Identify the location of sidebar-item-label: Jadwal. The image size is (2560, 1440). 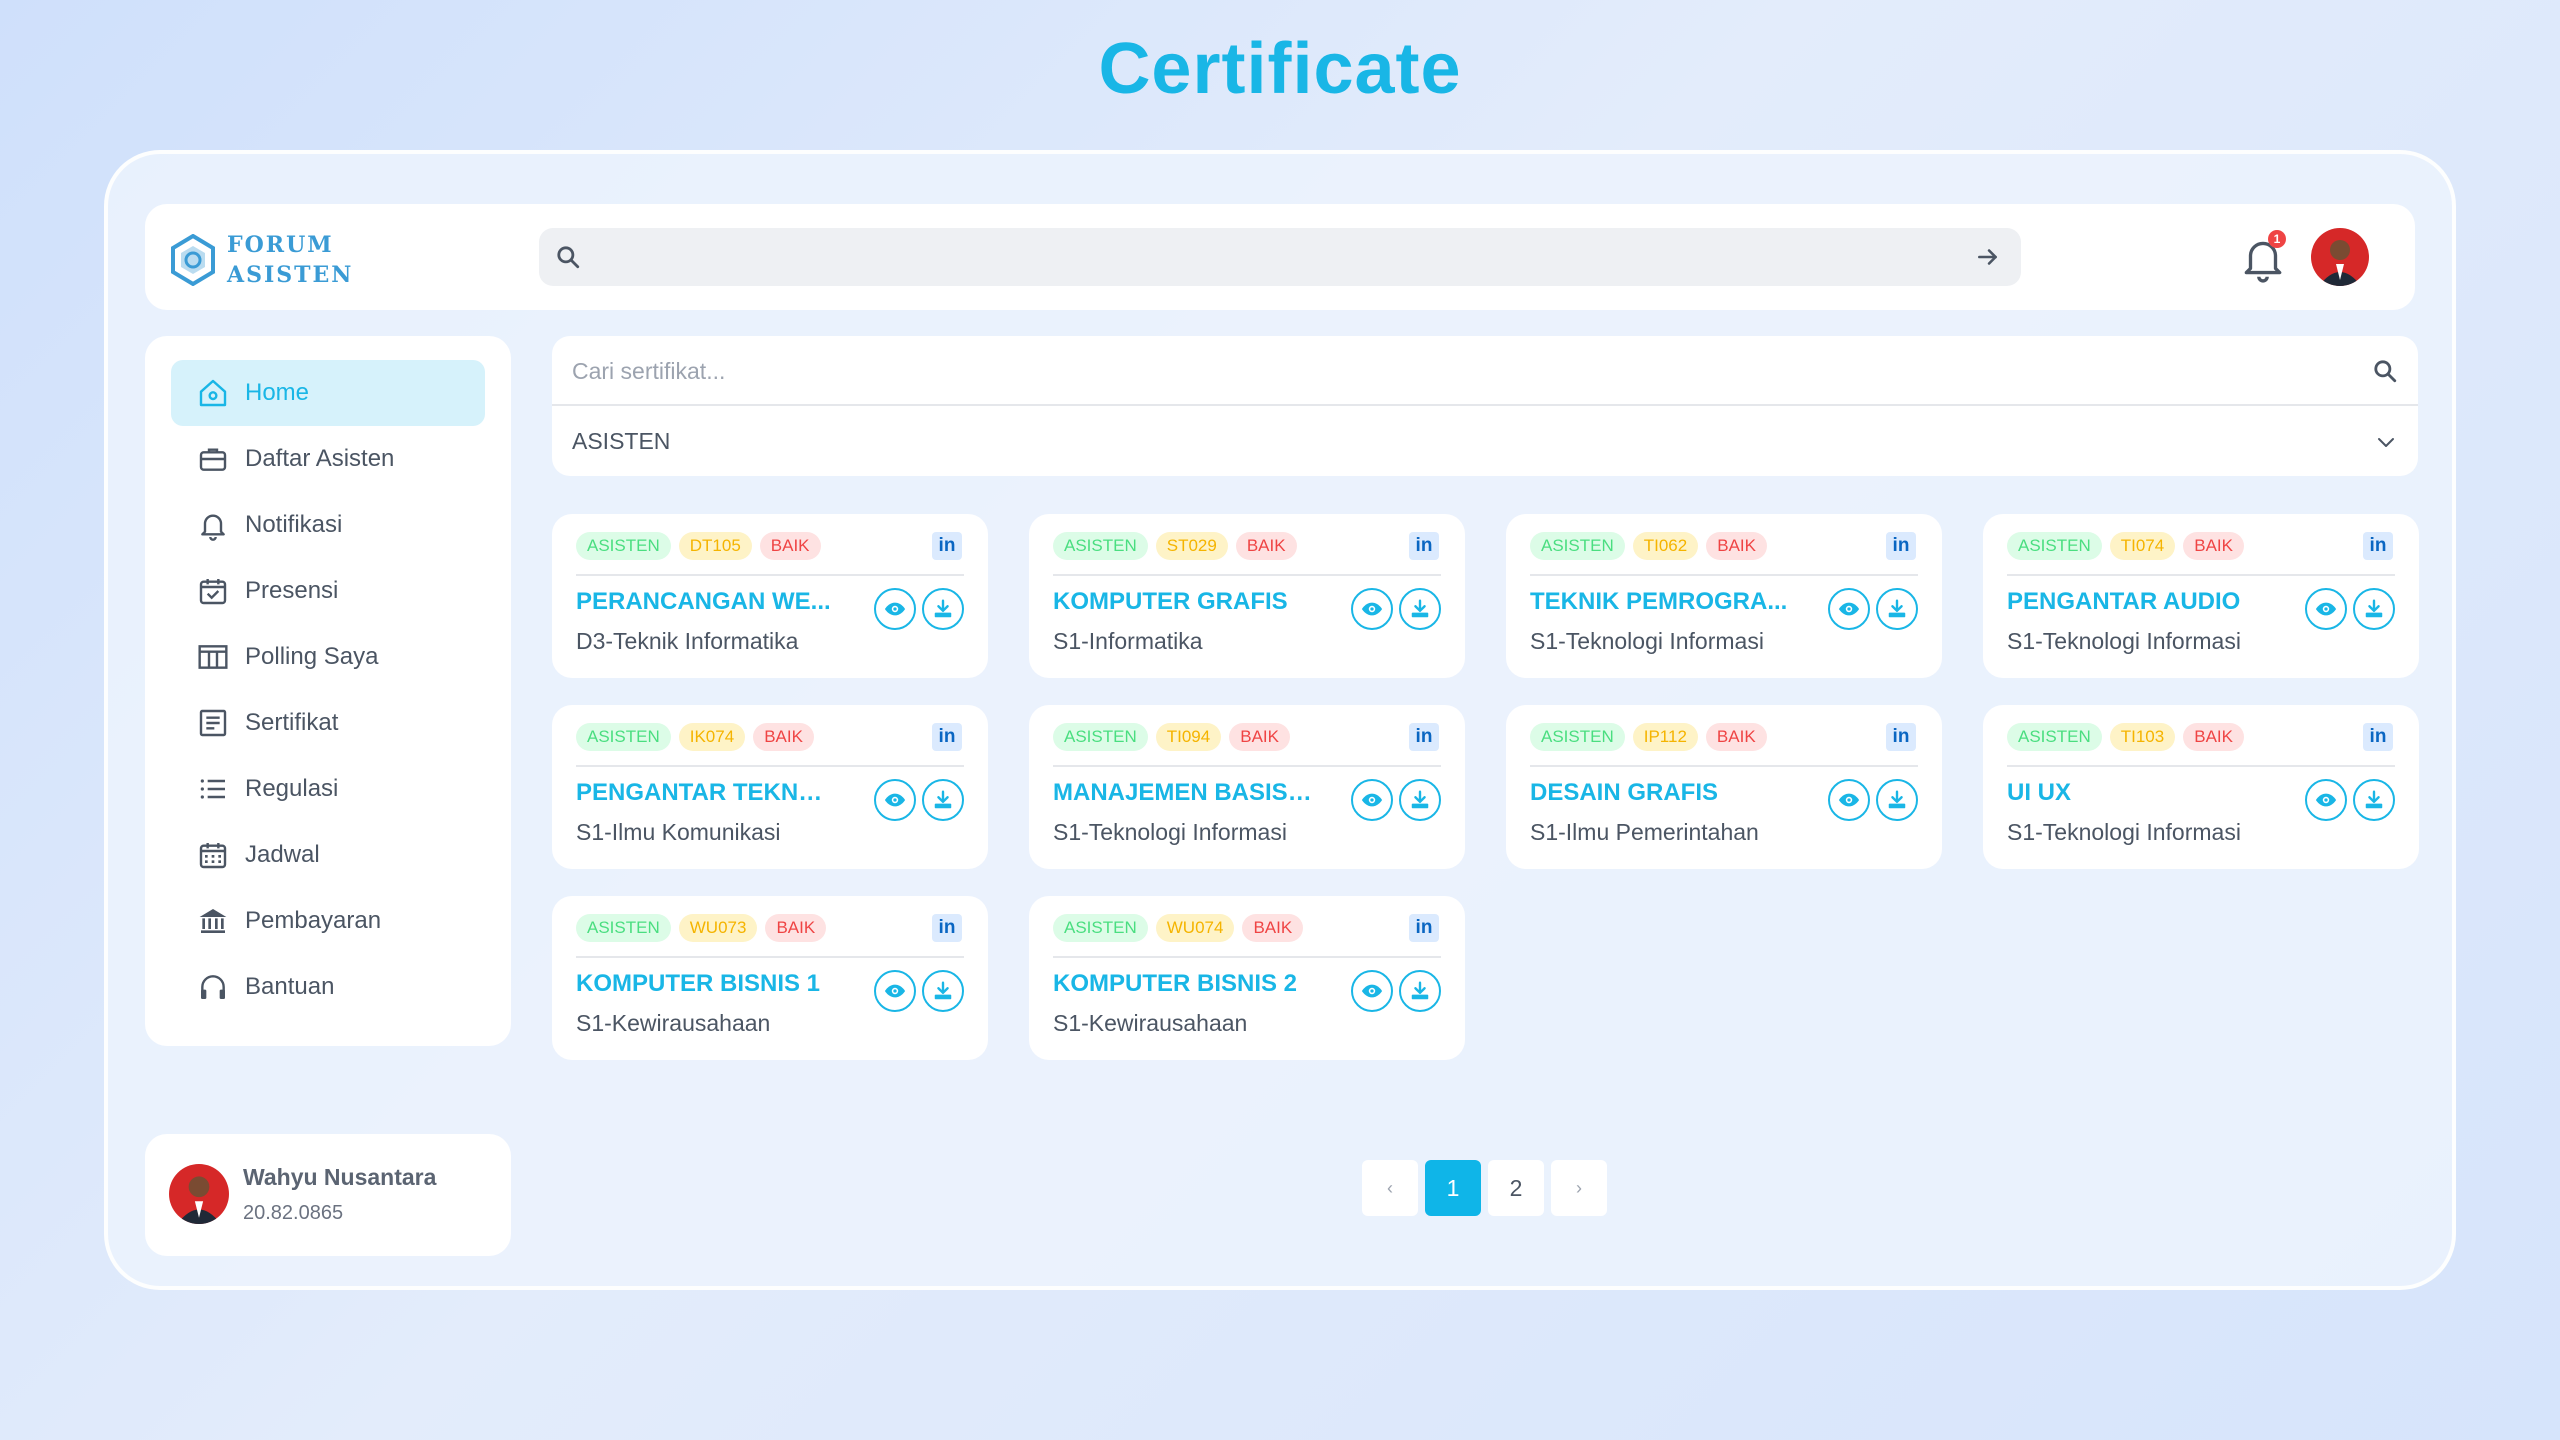
(282, 854).